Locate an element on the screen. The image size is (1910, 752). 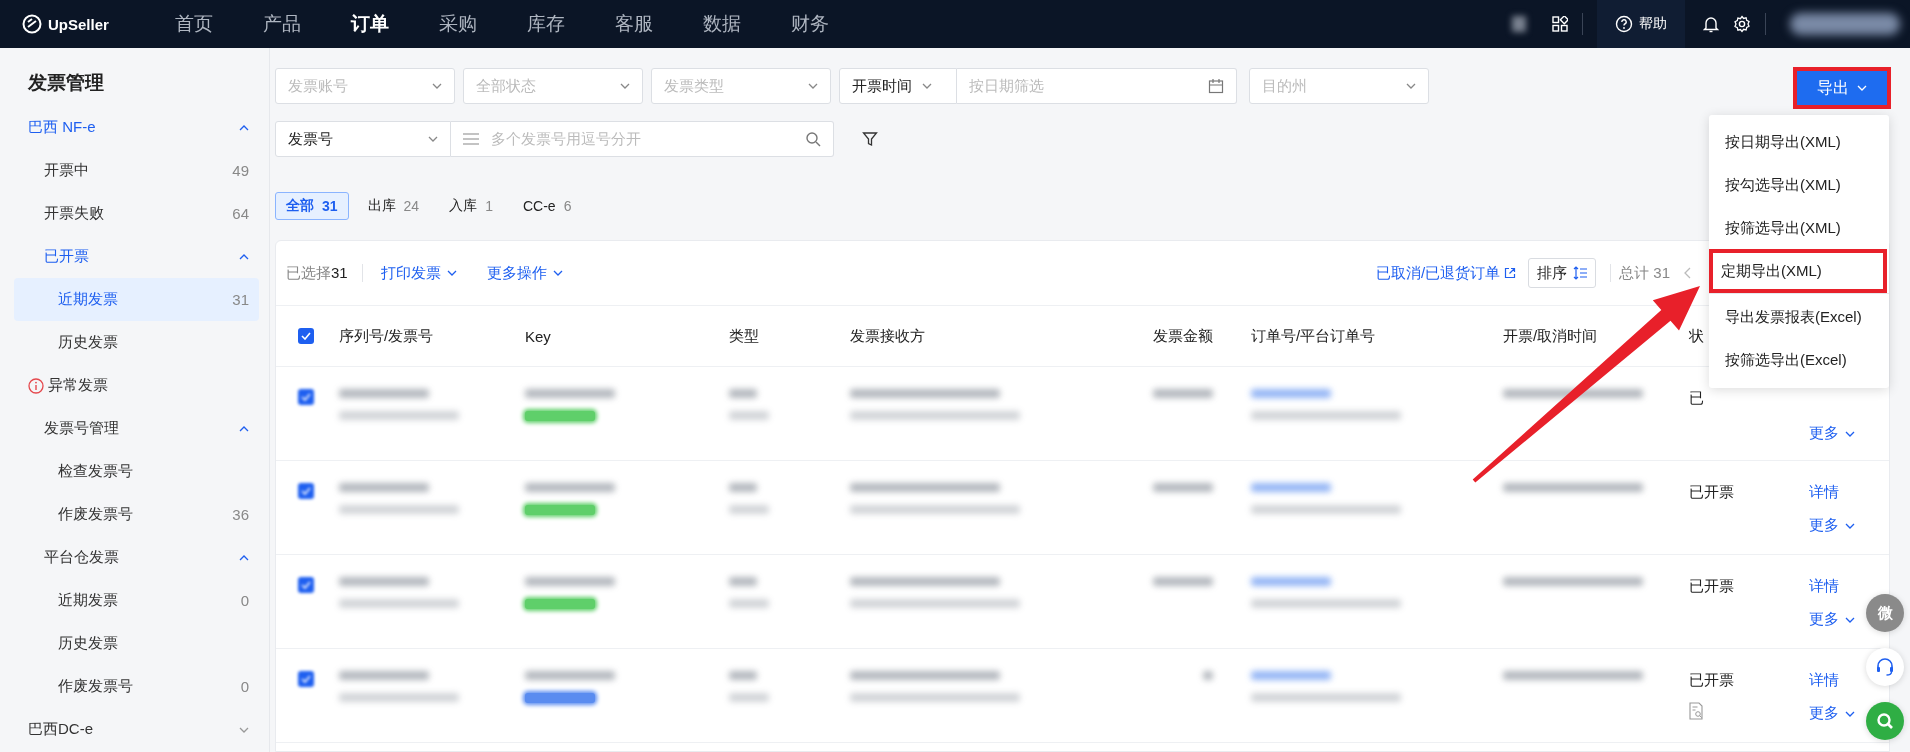
selected-count: 已选择31 is located at coordinates (317, 273).